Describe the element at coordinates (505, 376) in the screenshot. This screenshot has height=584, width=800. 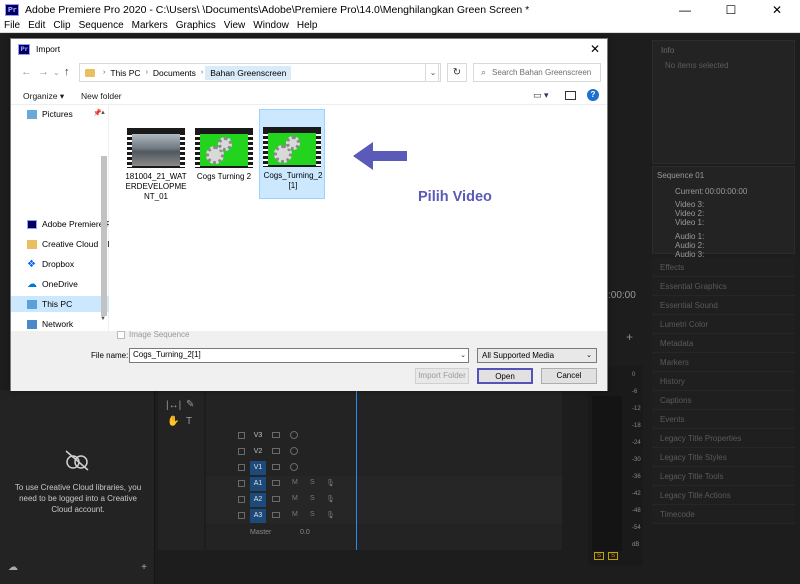
I see `open-button: Open` at that location.